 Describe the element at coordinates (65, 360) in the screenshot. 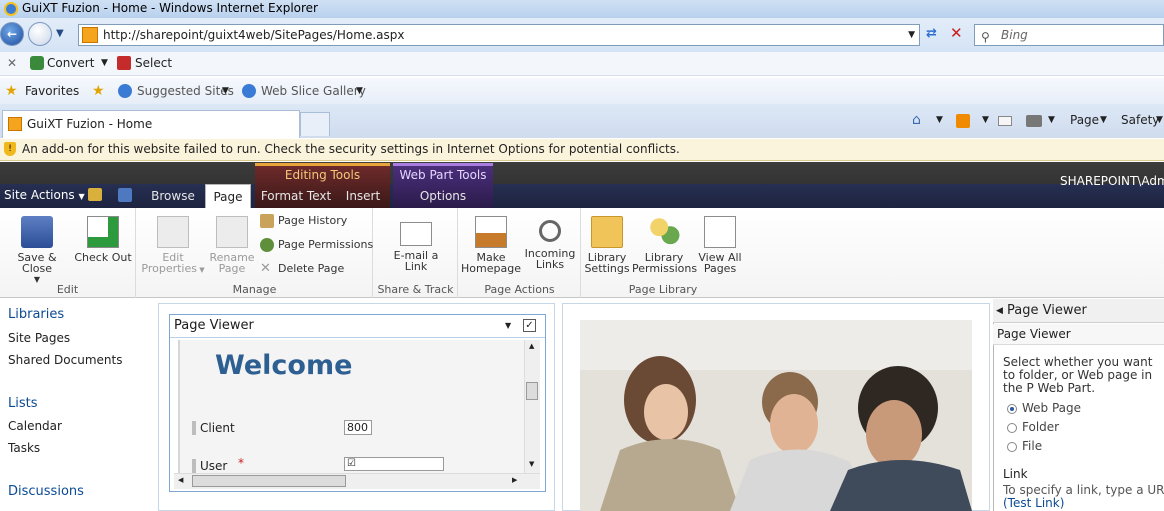

I see `nav-item-shared-documents: Shared Documents` at that location.